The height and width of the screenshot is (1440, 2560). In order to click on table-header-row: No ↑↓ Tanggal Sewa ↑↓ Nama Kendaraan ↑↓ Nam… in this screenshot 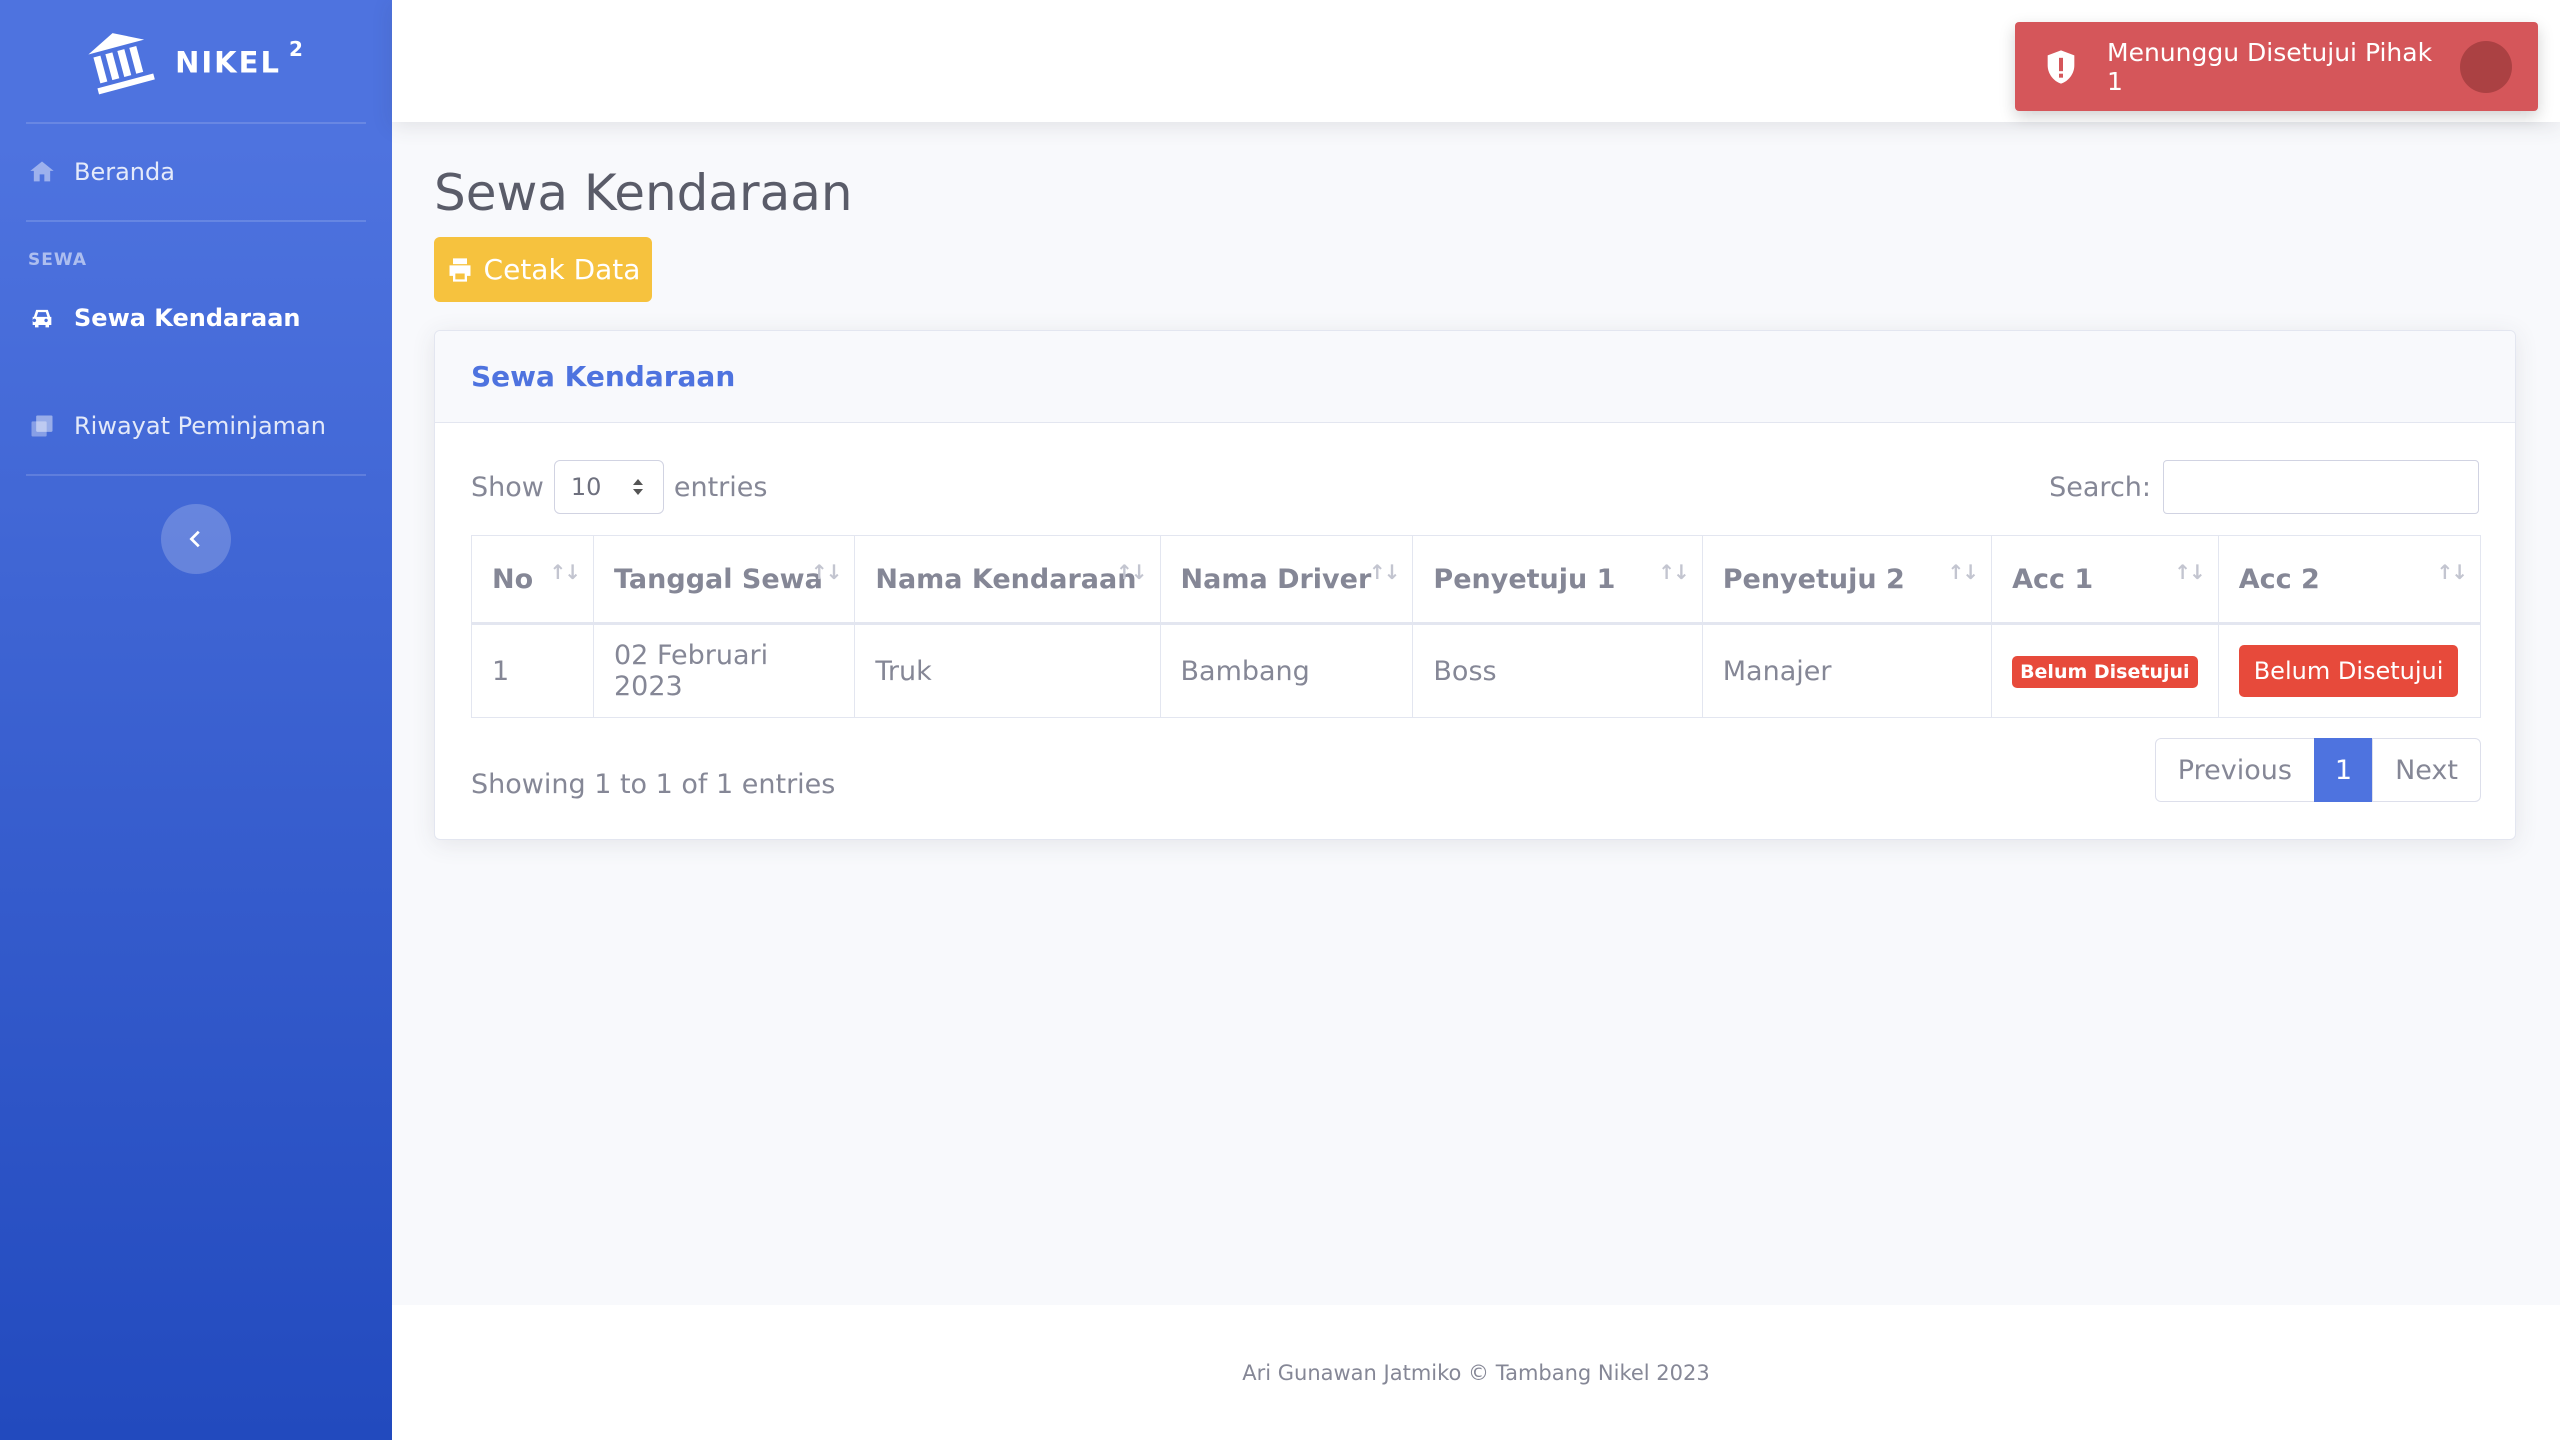, I will do `click(1476, 580)`.